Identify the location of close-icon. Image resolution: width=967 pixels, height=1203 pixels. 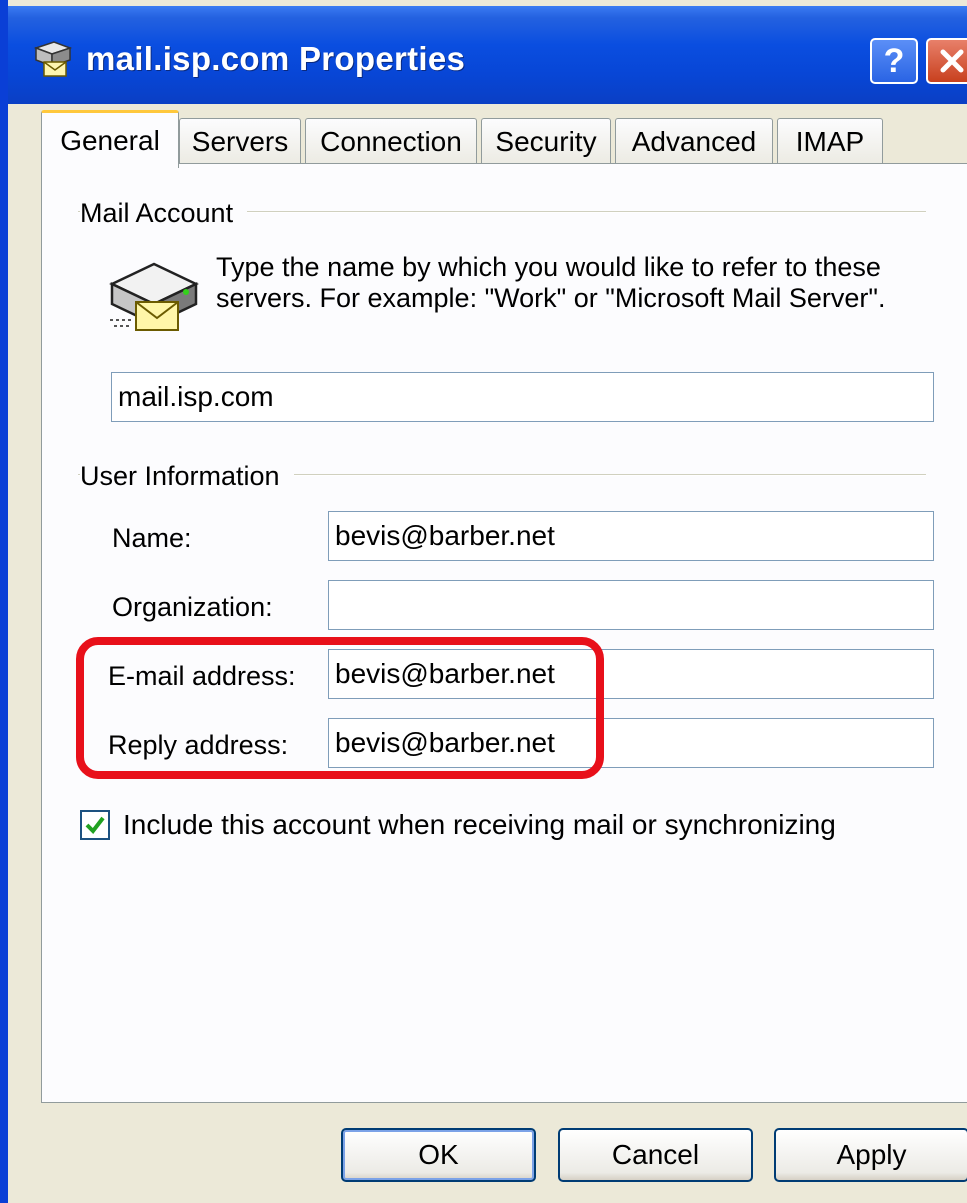
(952, 61).